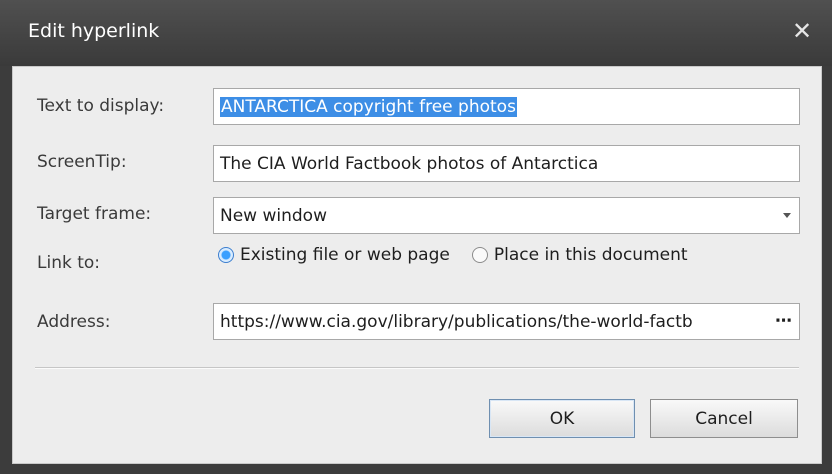 The width and height of the screenshot is (832, 474). I want to click on address-label: Address:, so click(74, 322).